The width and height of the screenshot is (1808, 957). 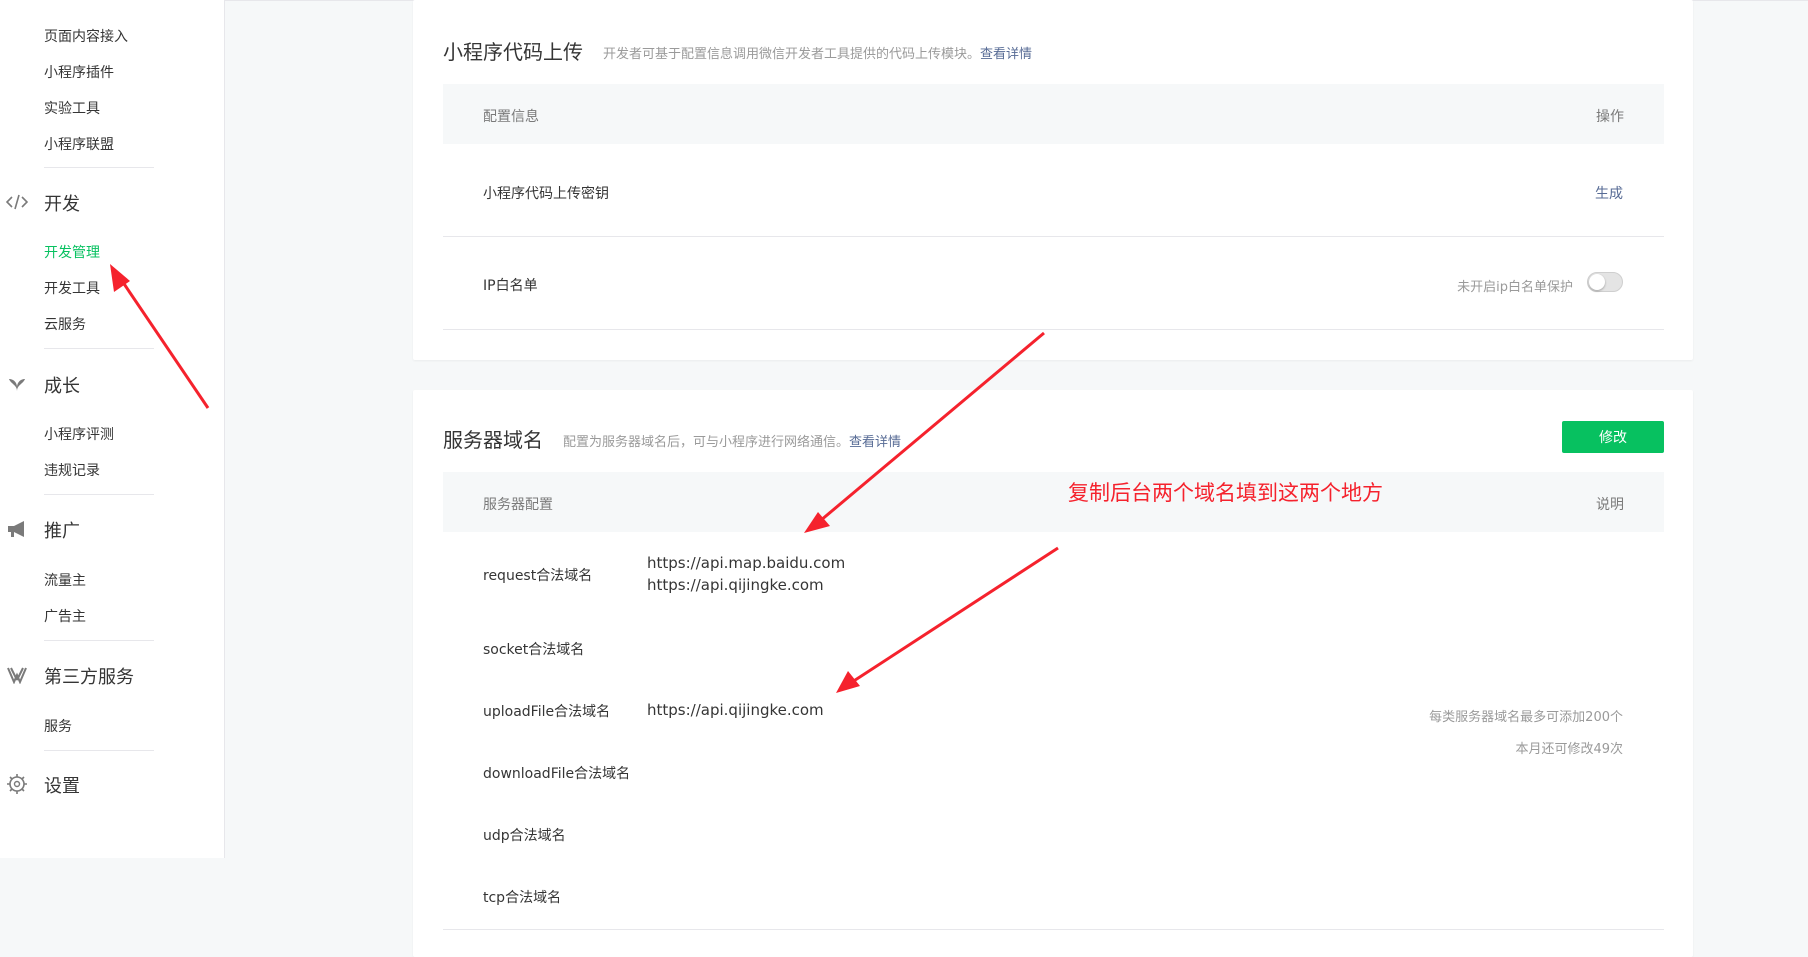 What do you see at coordinates (65, 580) in the screenshot?
I see `sidebar-item-traffic-owner: 流量主` at bounding box center [65, 580].